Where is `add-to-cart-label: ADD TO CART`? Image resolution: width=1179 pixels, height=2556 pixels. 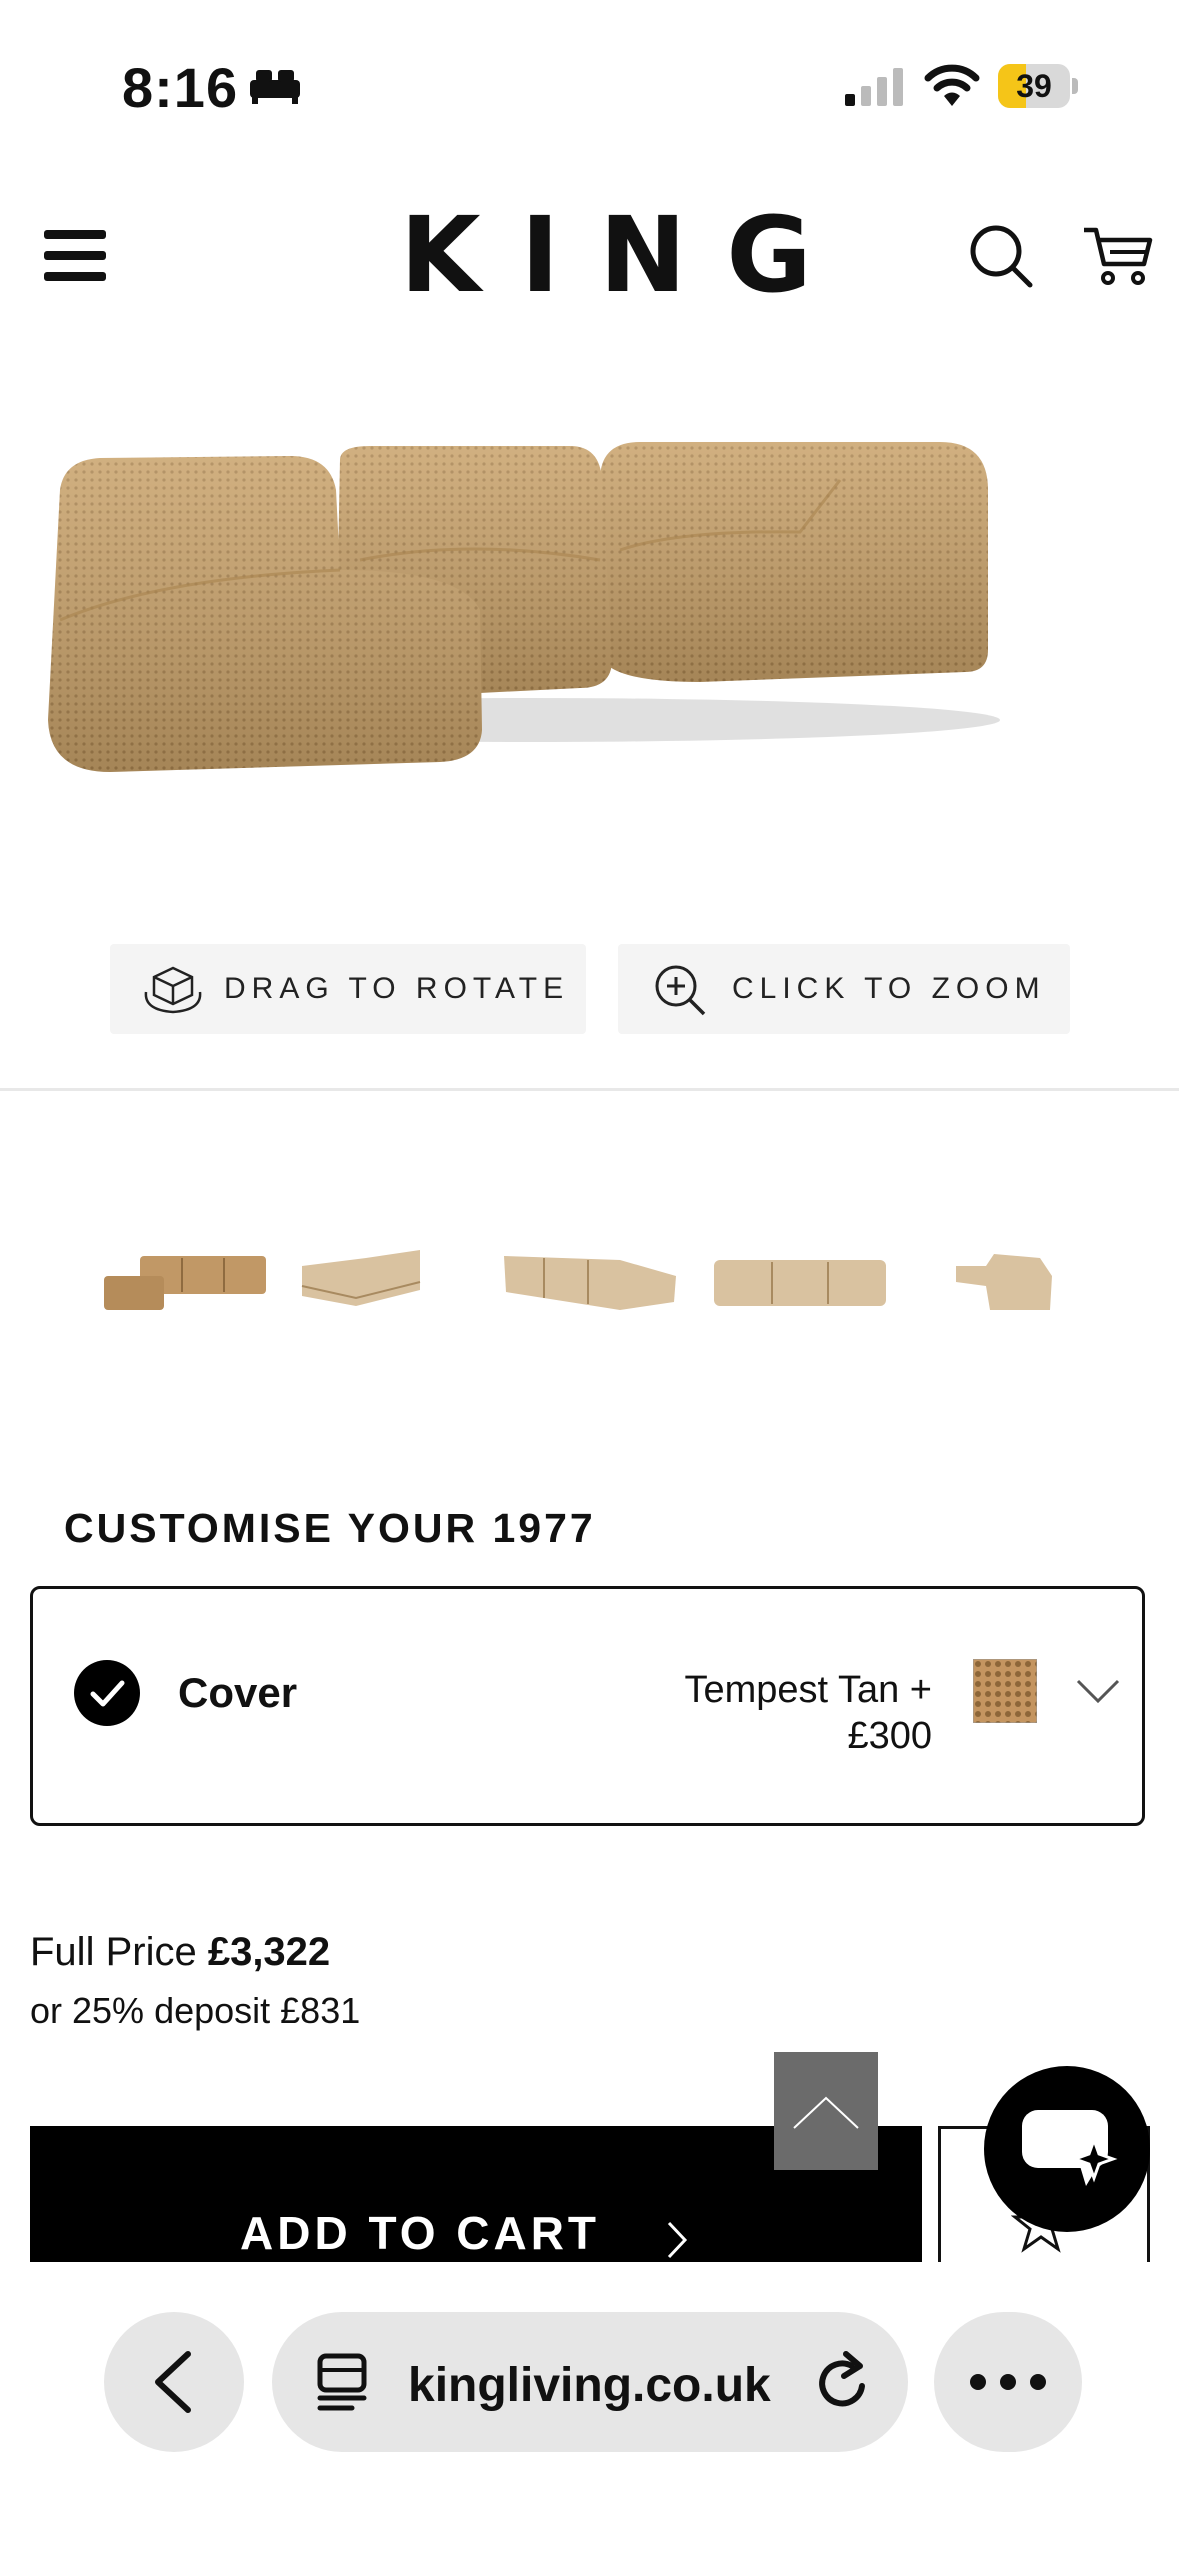 add-to-cart-label: ADD TO CART is located at coordinates (420, 2233).